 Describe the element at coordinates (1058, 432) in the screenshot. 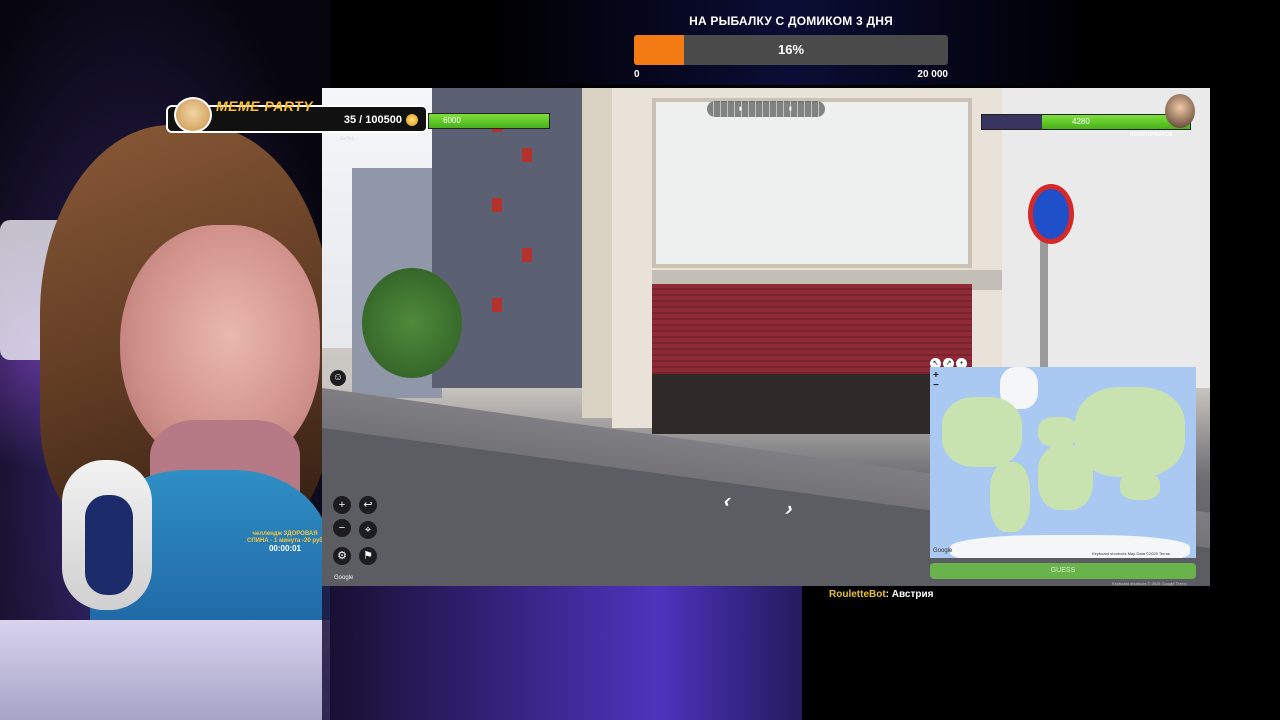

I see `map-europe` at that location.